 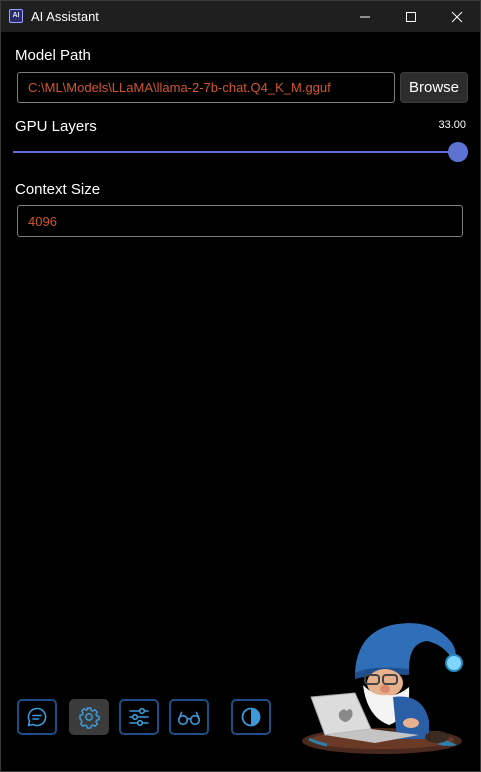 I want to click on window-title: AI Assistant, so click(x=65, y=16).